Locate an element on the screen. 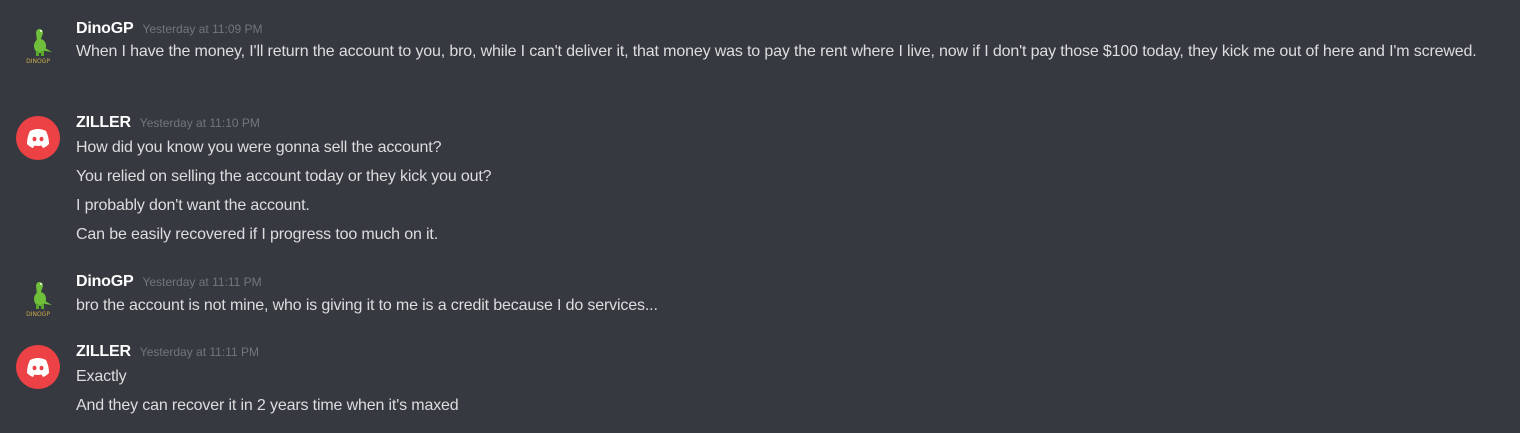  timestamp: Yesterday at 11:10 PM is located at coordinates (200, 123).